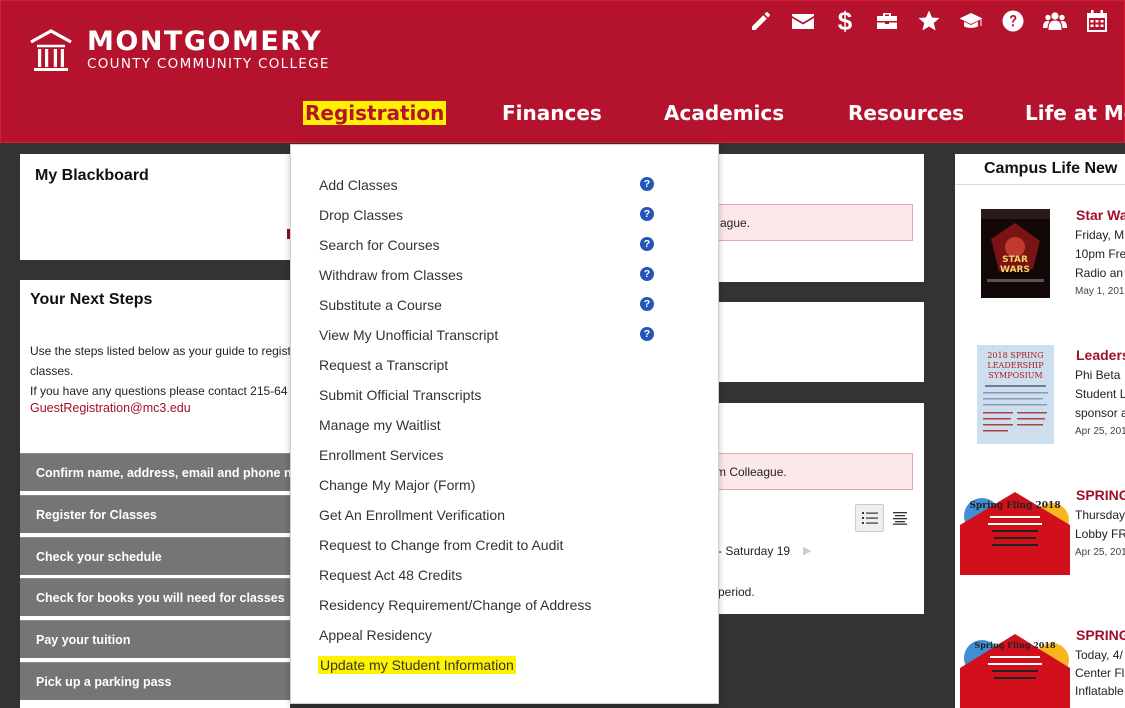 The height and width of the screenshot is (708, 1125). Describe the element at coordinates (1015, 669) in the screenshot. I see `news-thumb-spring-fling-2: Spring Fling 2018` at that location.